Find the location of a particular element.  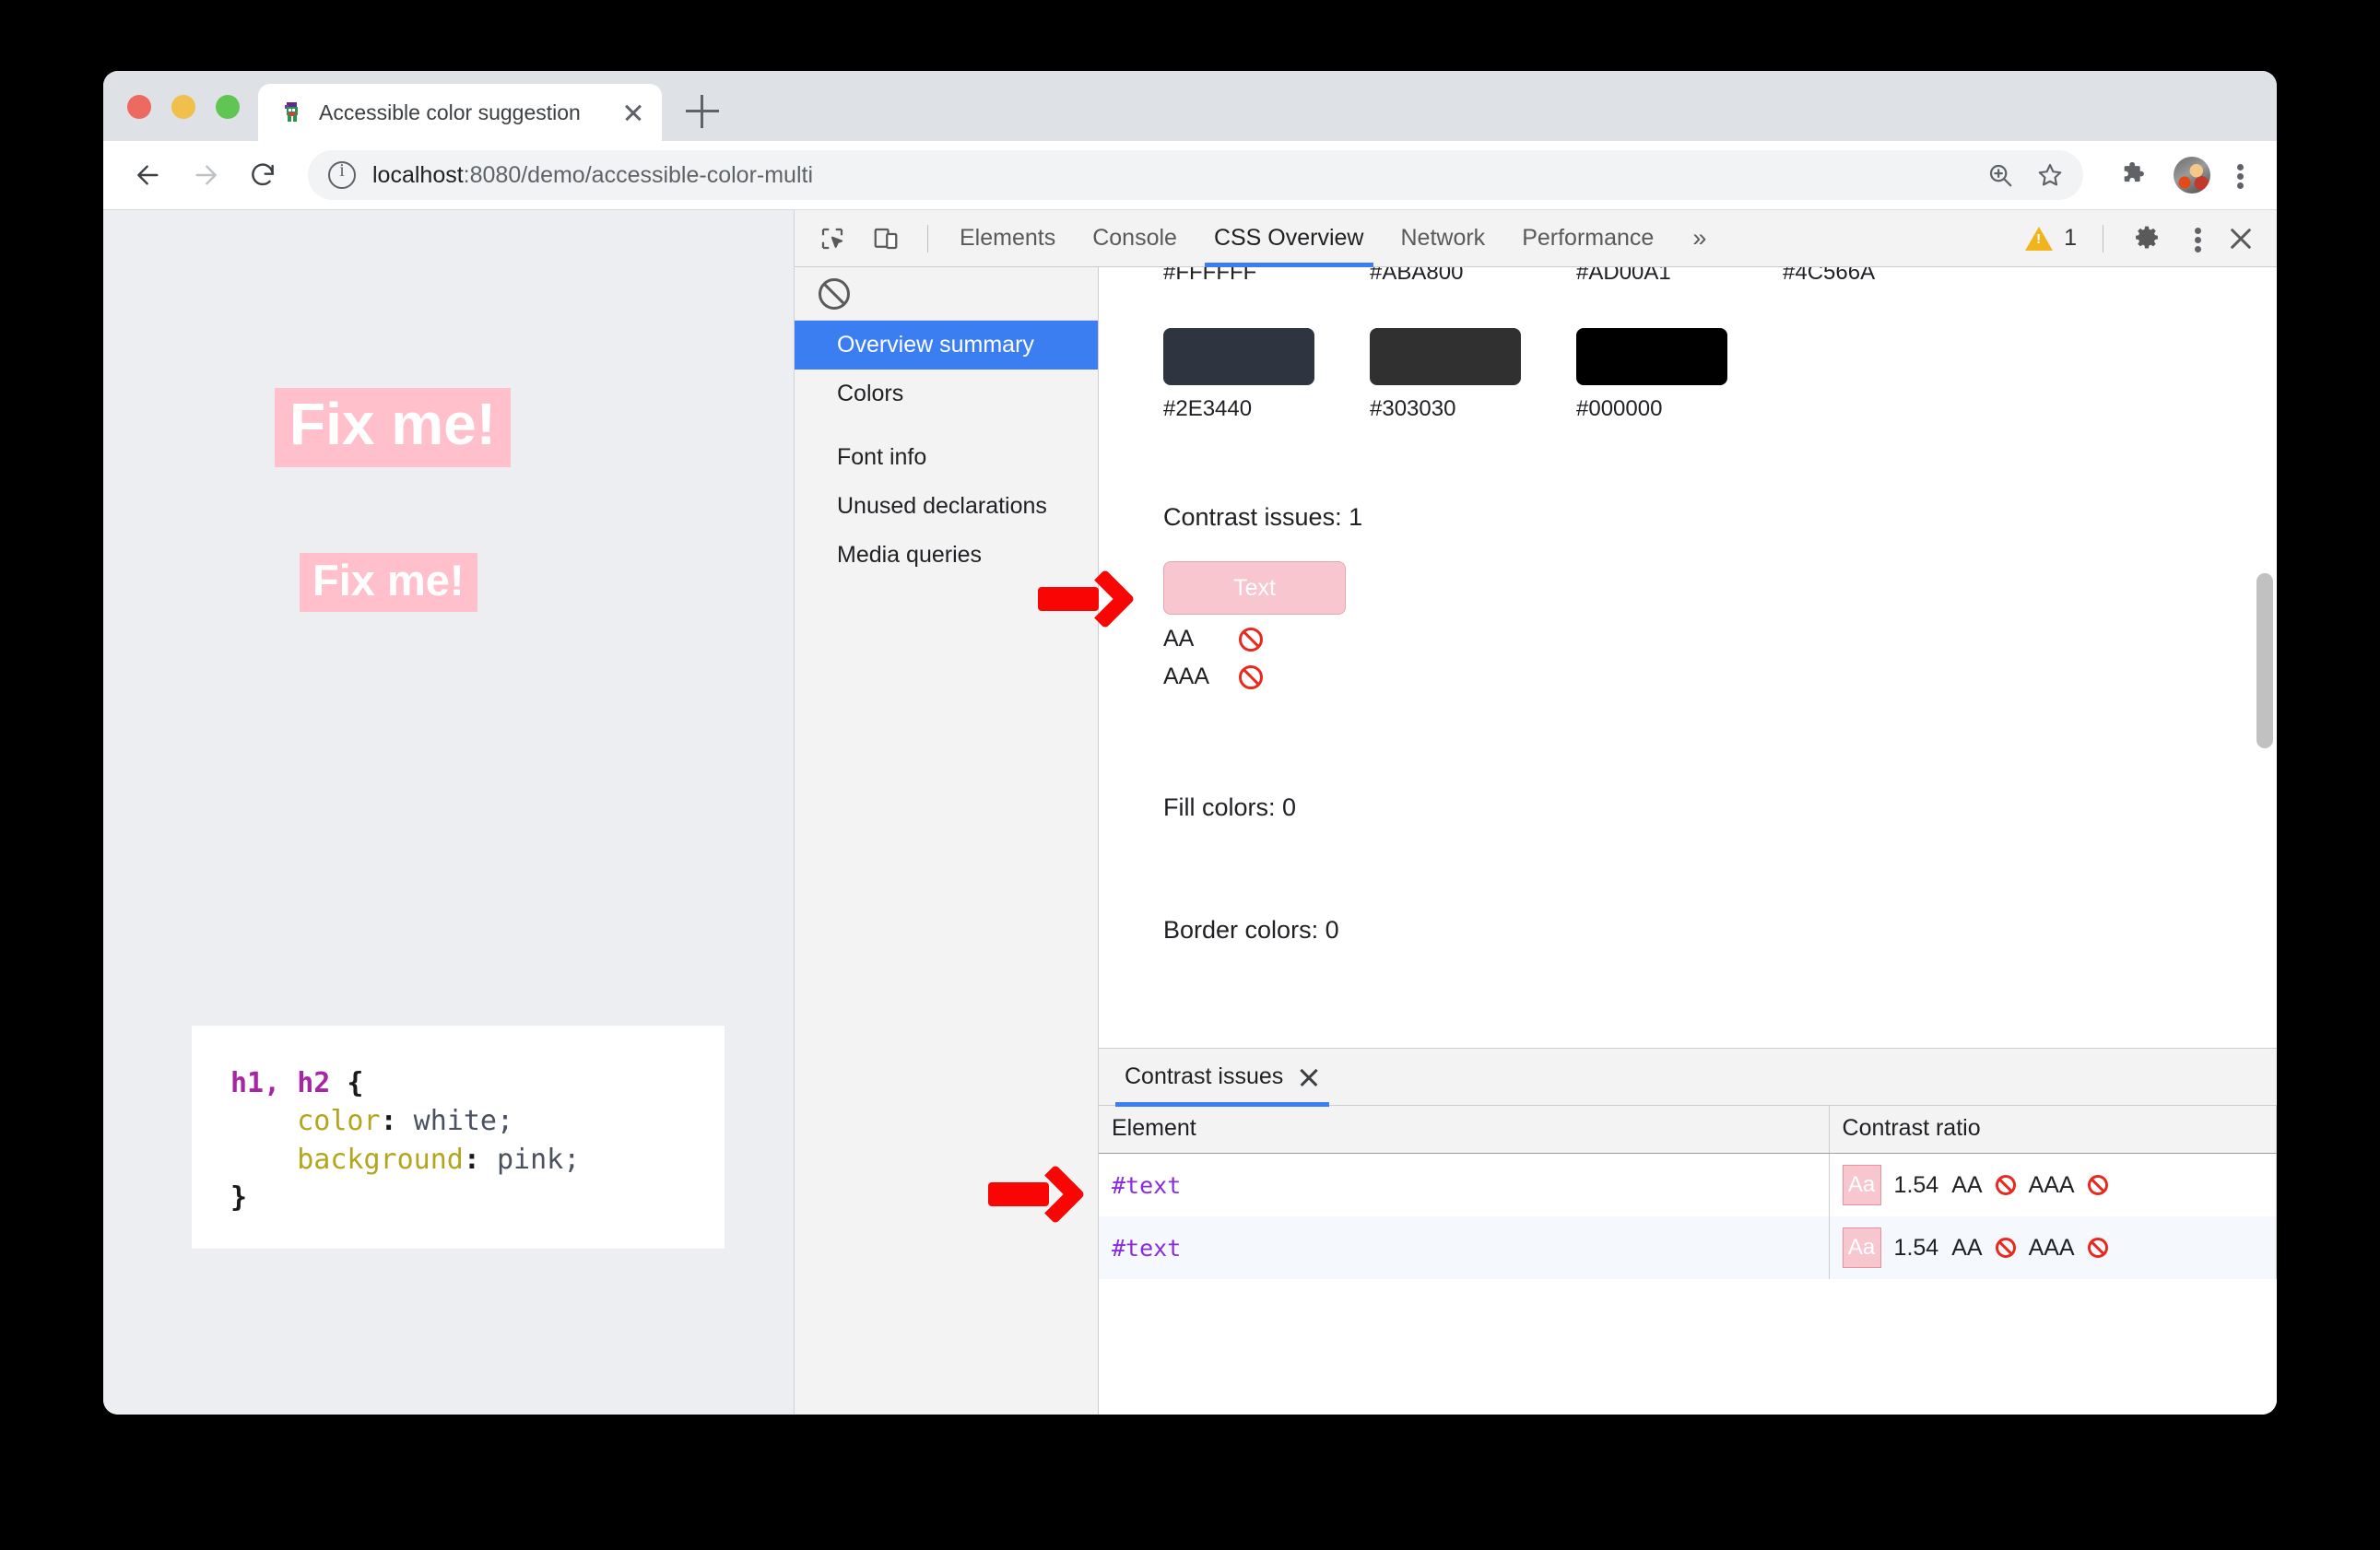

close-devtools-icon is located at coordinates (2241, 238).